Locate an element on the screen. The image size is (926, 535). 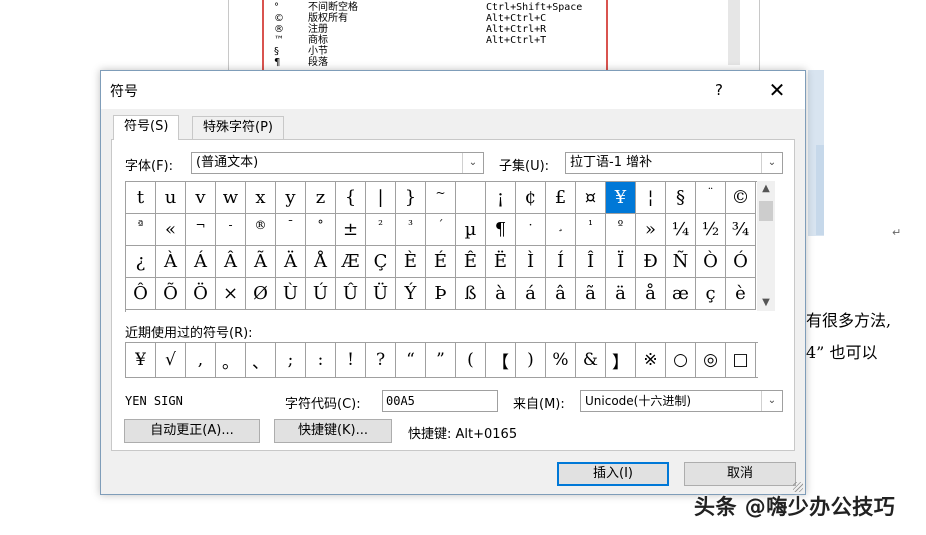
symbol-cell: ~ is located at coordinates (441, 198).